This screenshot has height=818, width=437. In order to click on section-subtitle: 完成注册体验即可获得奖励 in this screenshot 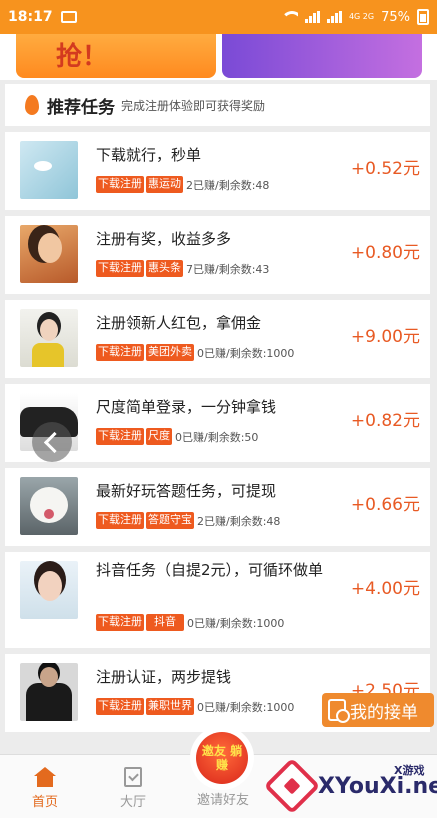, I will do `click(193, 105)`.